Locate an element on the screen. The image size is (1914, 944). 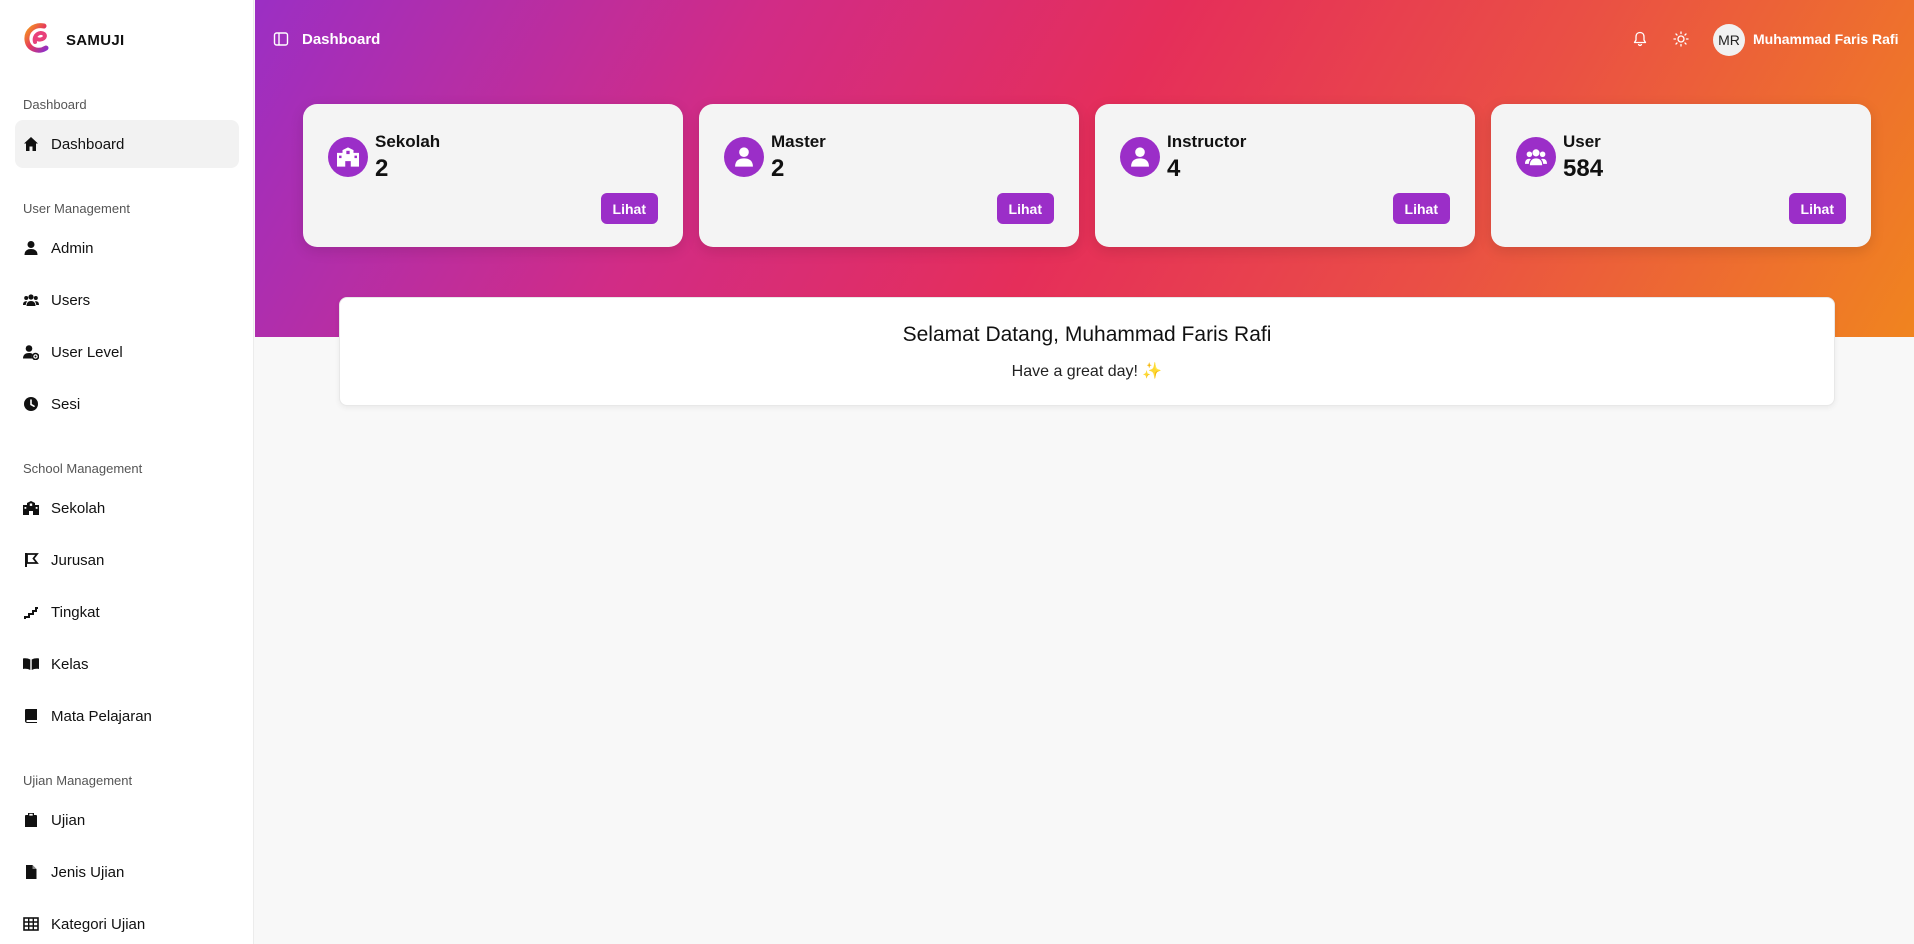
lihat-sekolah-button: Lihat is located at coordinates (629, 208).